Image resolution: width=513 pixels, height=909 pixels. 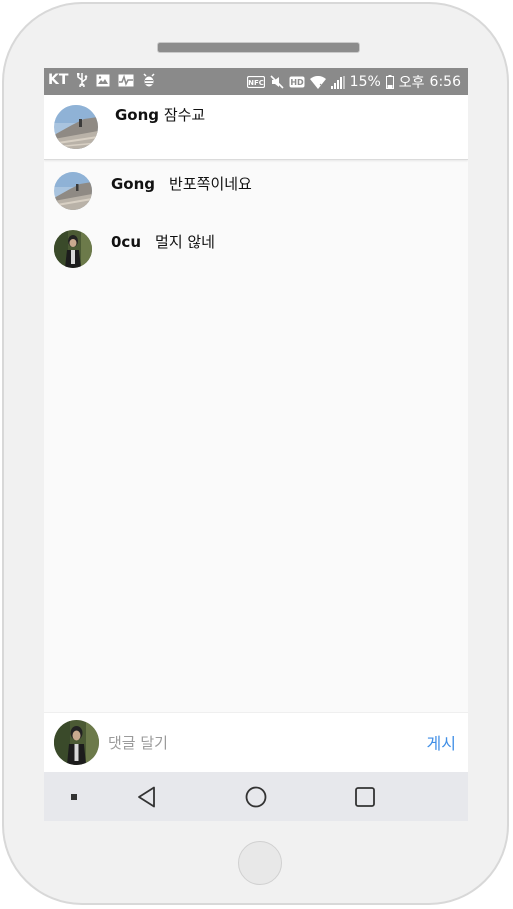 What do you see at coordinates (76, 127) in the screenshot?
I see `post-author-avatar` at bounding box center [76, 127].